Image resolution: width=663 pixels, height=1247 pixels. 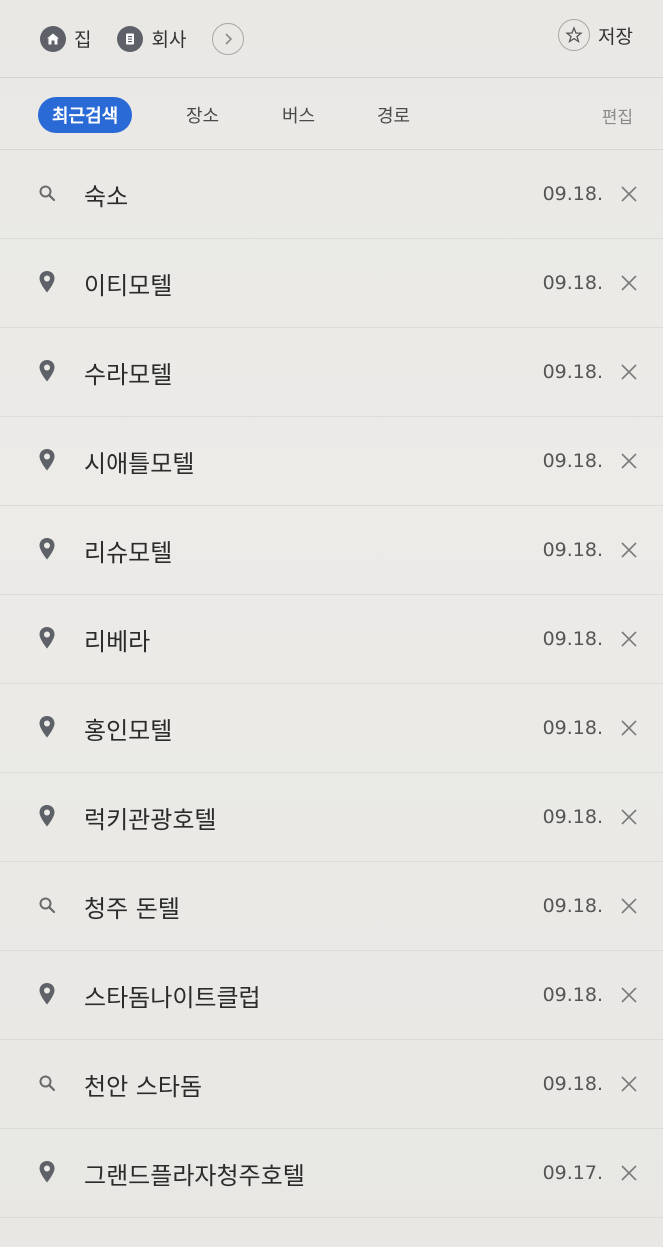 What do you see at coordinates (331, 1084) in the screenshot?
I see `list-item: 천안 스타돔 09.18.` at bounding box center [331, 1084].